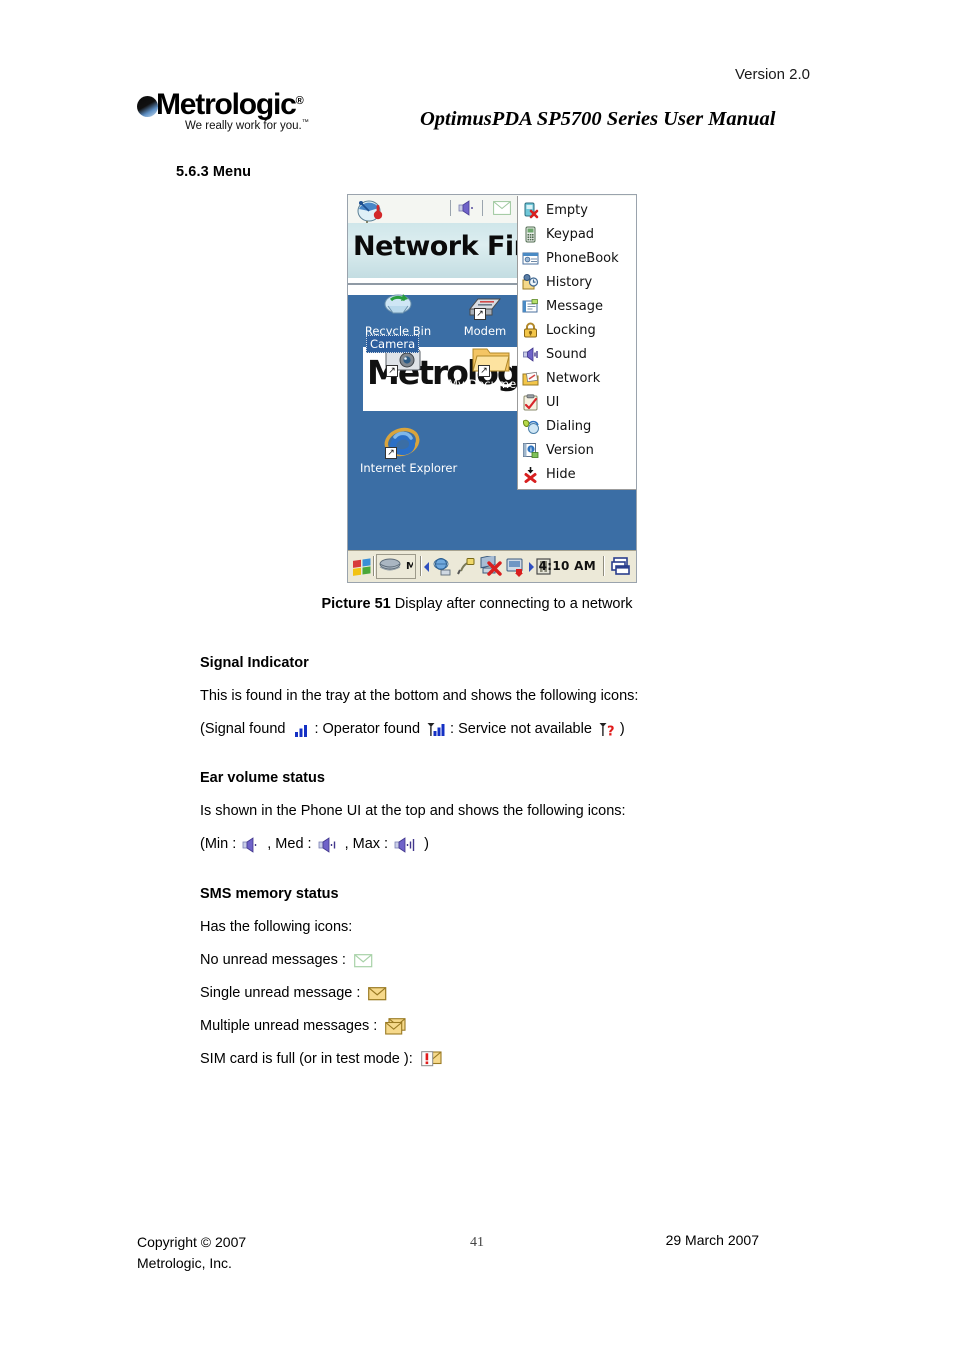 The width and height of the screenshot is (954, 1351). I want to click on menu-item-label: Message, so click(574, 306).